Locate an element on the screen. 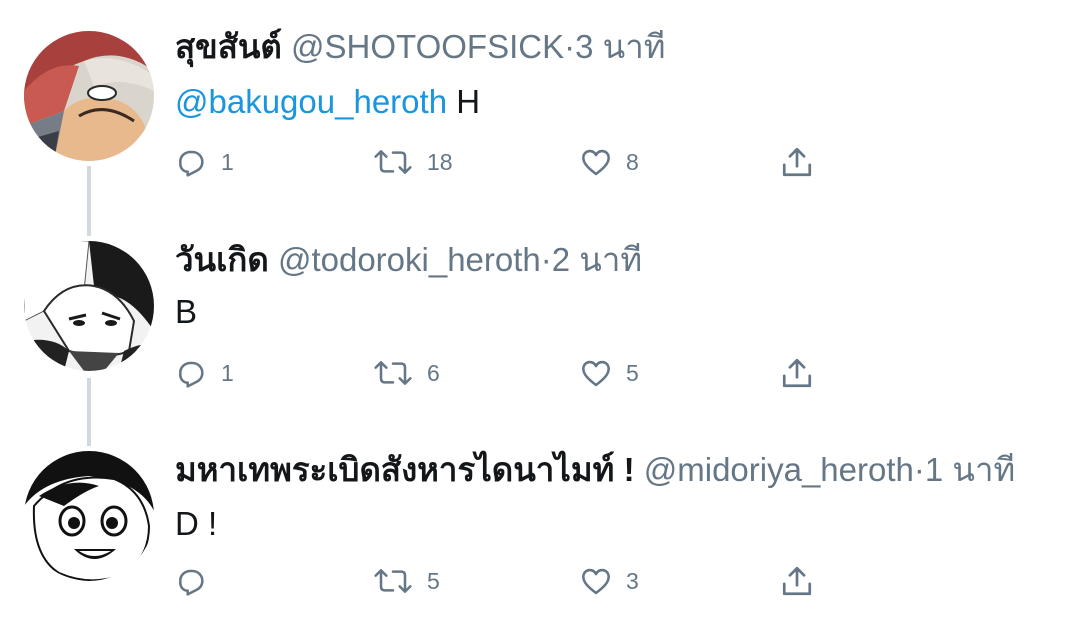 Image resolution: width=1084 pixels, height=624 pixels. tweet-header: สุขสันต์ @SHOTOOFSICK·3 นาที is located at coordinates (420, 47).